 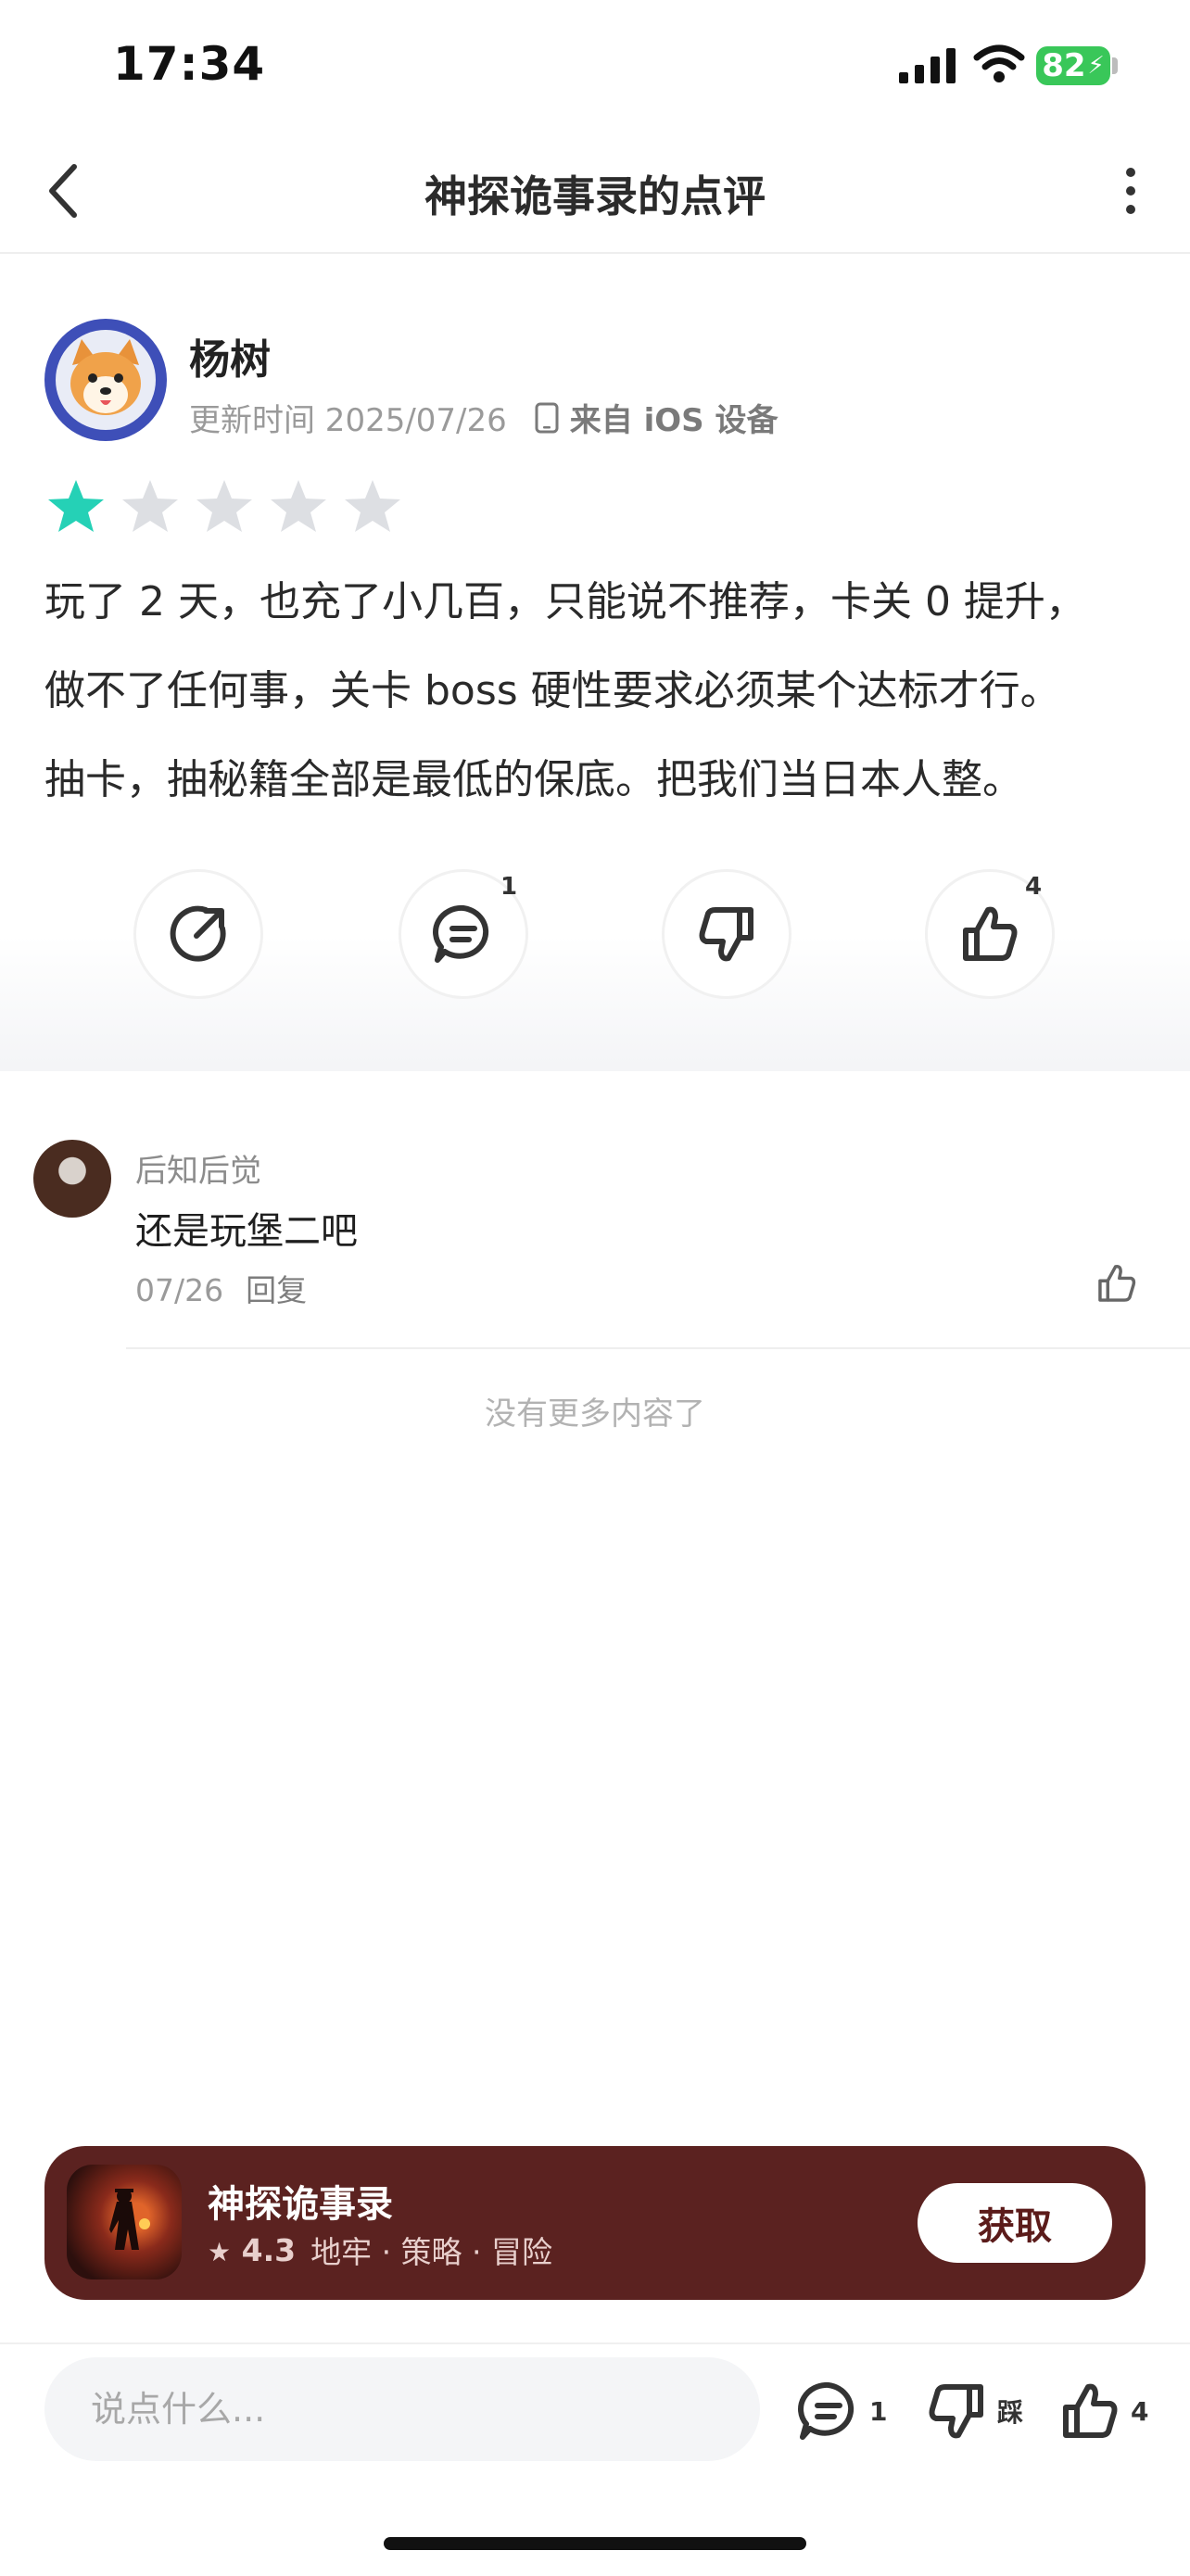 What do you see at coordinates (878, 2411) in the screenshot?
I see `bottom-comment-count: 1` at bounding box center [878, 2411].